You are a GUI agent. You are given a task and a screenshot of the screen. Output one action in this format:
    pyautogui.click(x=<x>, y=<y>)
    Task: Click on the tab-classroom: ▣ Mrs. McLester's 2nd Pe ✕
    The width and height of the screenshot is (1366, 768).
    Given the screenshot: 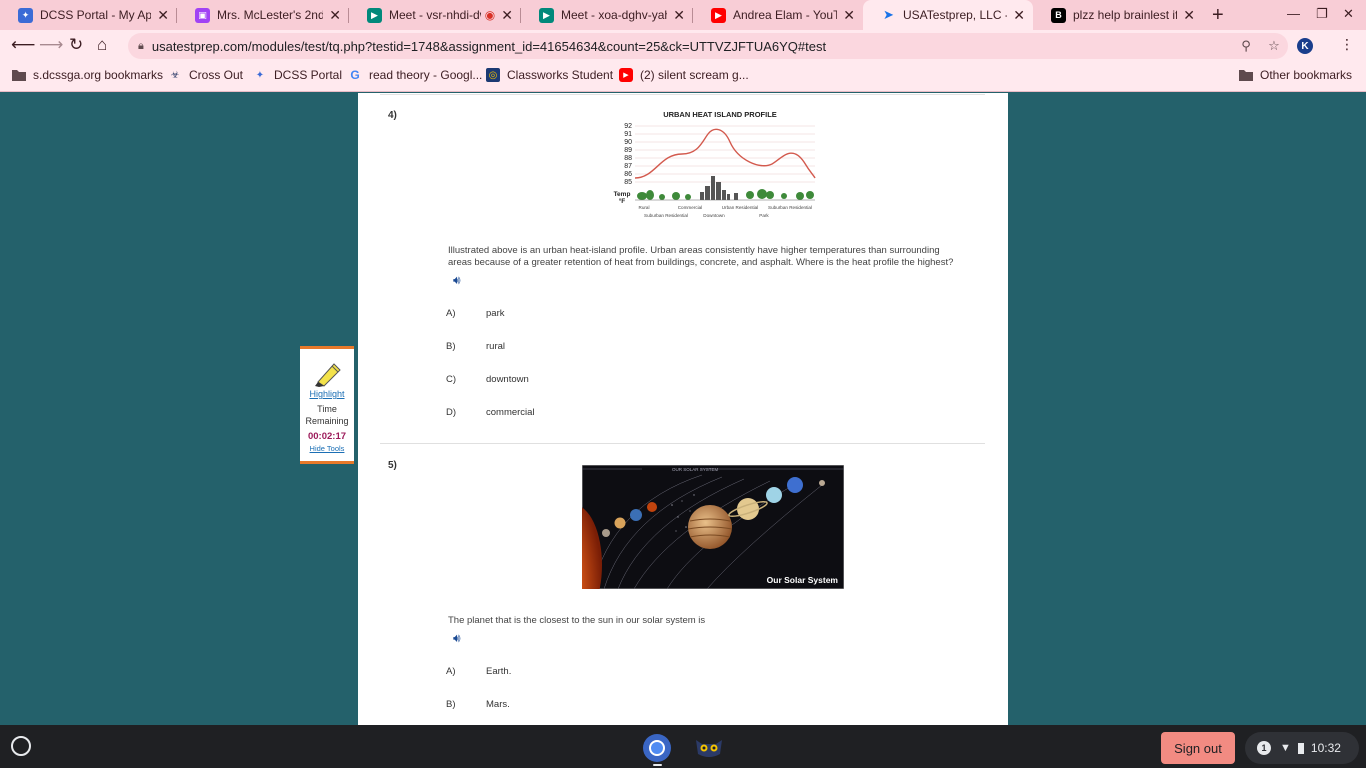 What is the action you would take?
    pyautogui.click(x=263, y=15)
    